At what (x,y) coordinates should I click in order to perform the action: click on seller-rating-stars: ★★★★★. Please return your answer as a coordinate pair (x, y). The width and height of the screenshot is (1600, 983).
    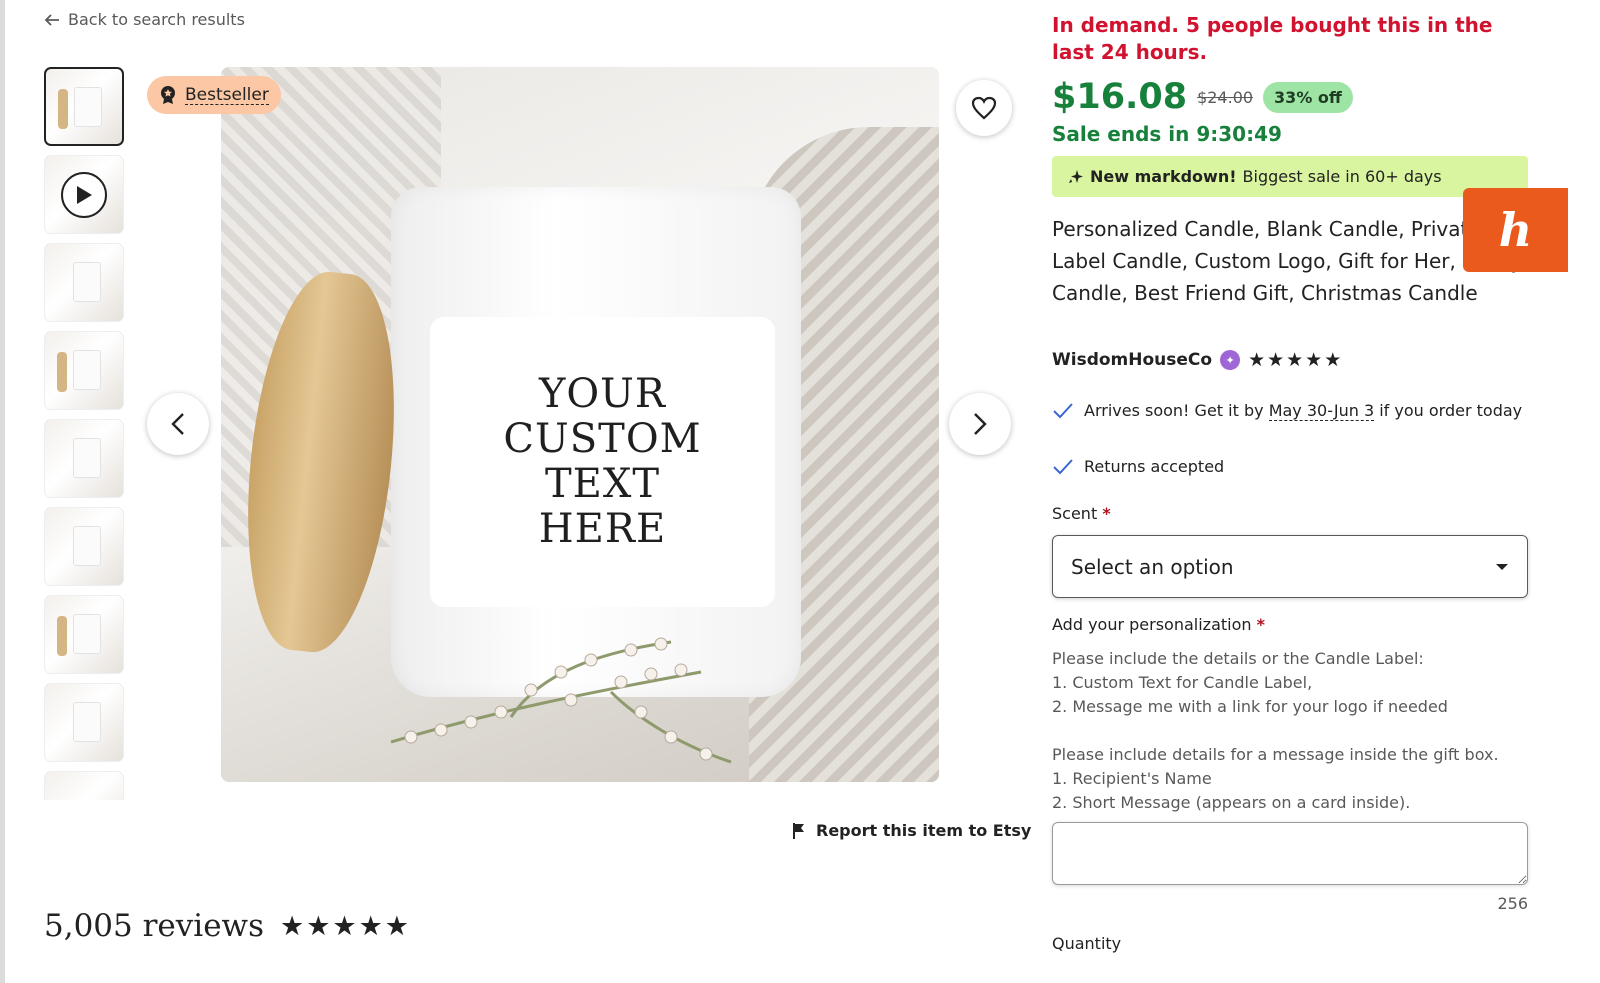
    Looking at the image, I should click on (1296, 360).